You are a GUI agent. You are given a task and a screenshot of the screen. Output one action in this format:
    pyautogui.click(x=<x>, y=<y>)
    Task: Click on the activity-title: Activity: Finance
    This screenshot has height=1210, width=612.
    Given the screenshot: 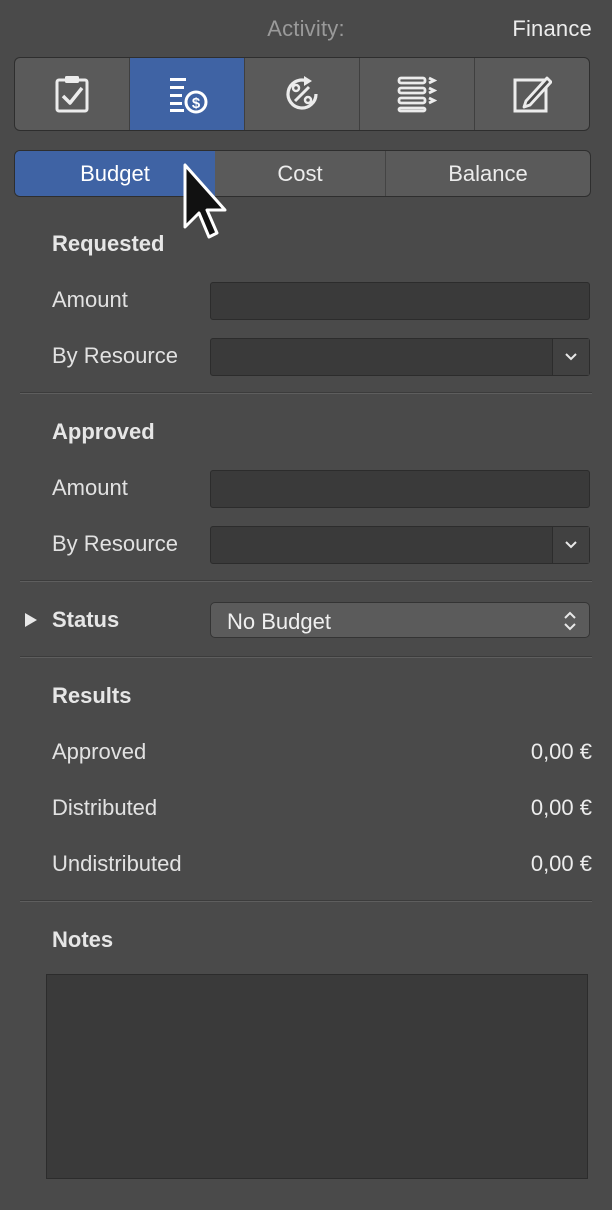 What is the action you would take?
    pyautogui.click(x=306, y=29)
    